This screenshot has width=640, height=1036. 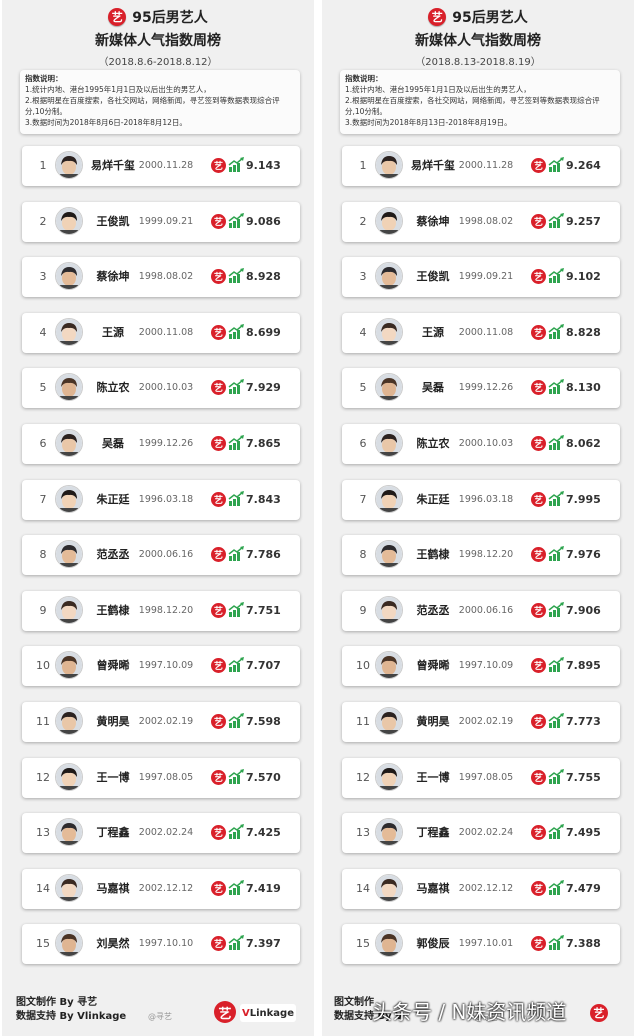 What do you see at coordinates (486, 721) in the screenshot?
I see `birth-date: 2002.02.19` at bounding box center [486, 721].